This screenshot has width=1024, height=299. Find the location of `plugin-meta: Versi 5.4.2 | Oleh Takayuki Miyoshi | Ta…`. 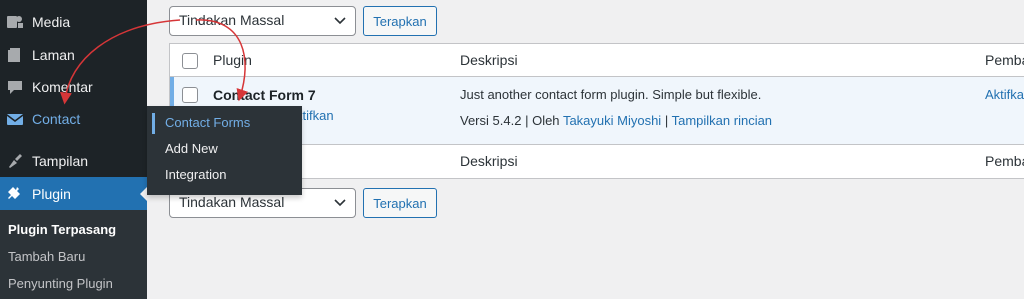

plugin-meta: Versi 5.4.2 | Oleh Takayuki Miyoshi | Ta… is located at coordinates (616, 120).